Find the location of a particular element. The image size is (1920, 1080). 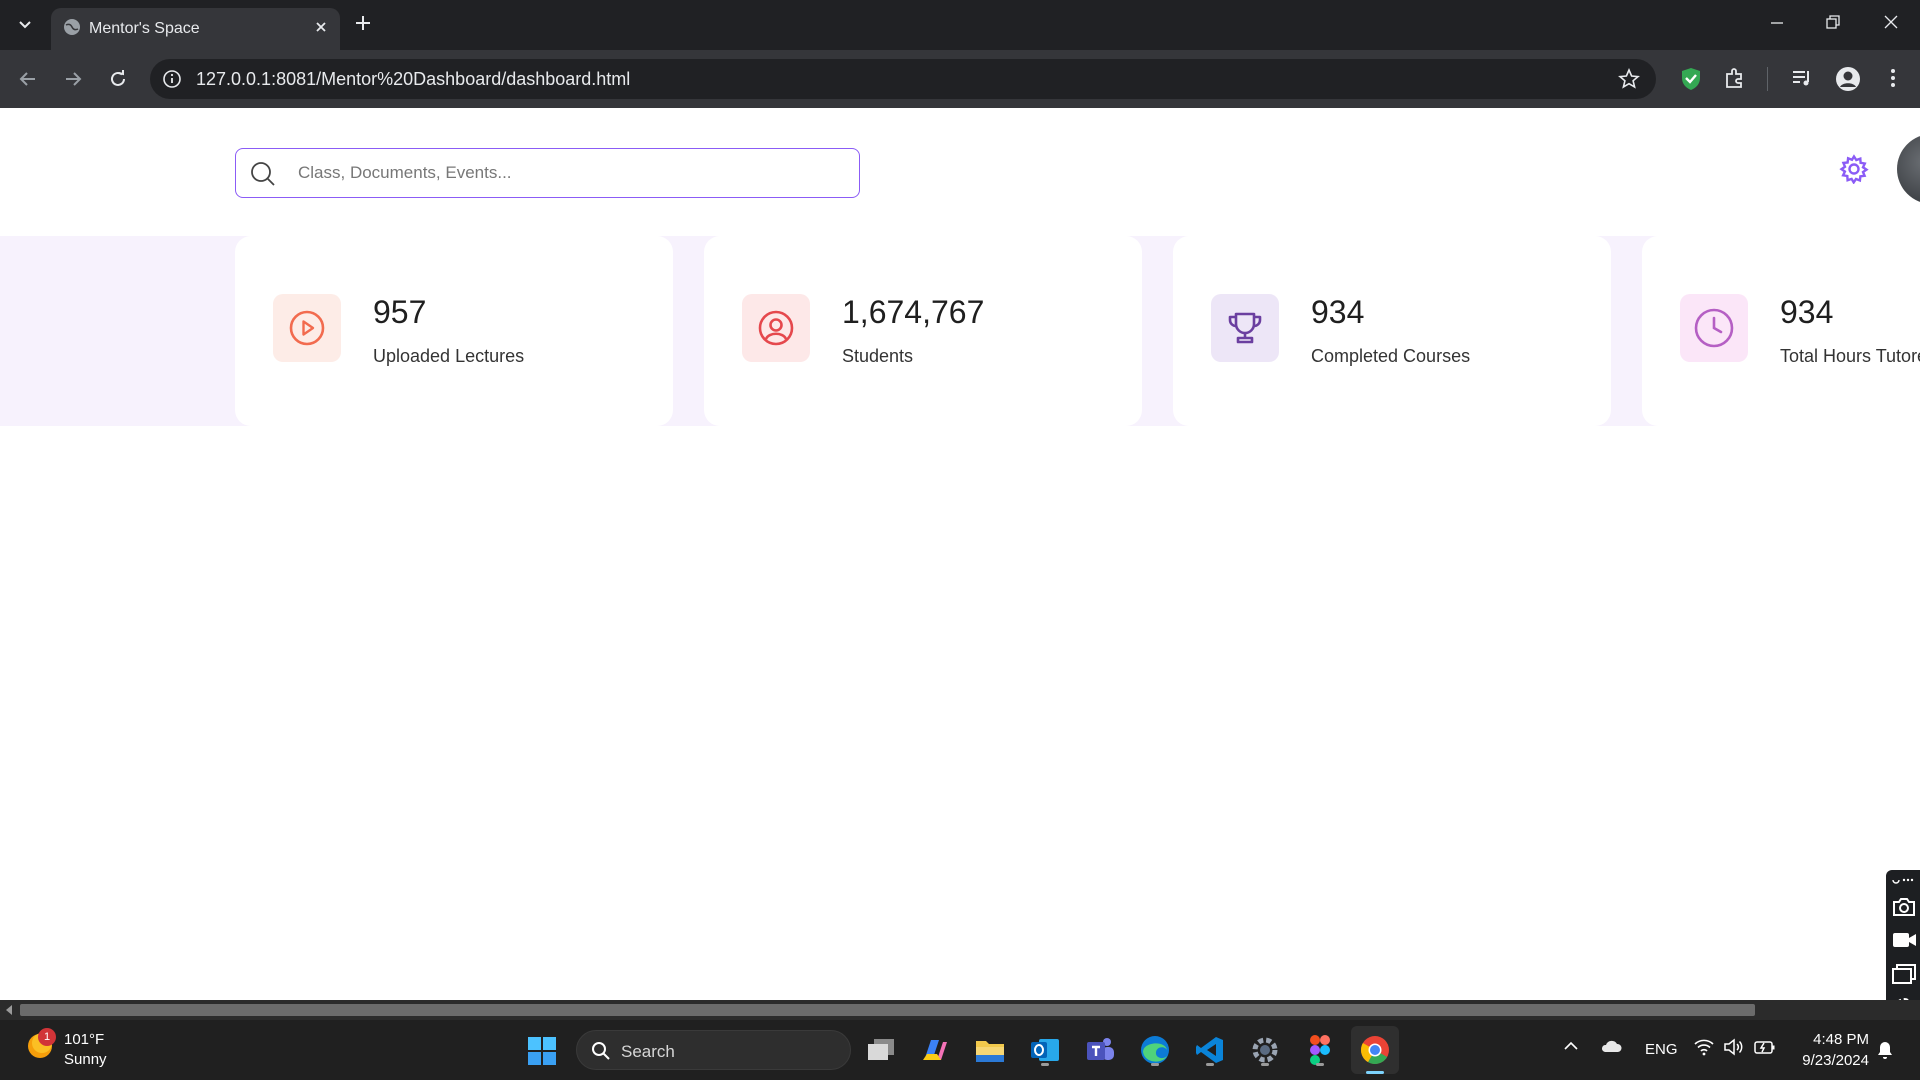

bookmark-star-icon is located at coordinates (1629, 79).